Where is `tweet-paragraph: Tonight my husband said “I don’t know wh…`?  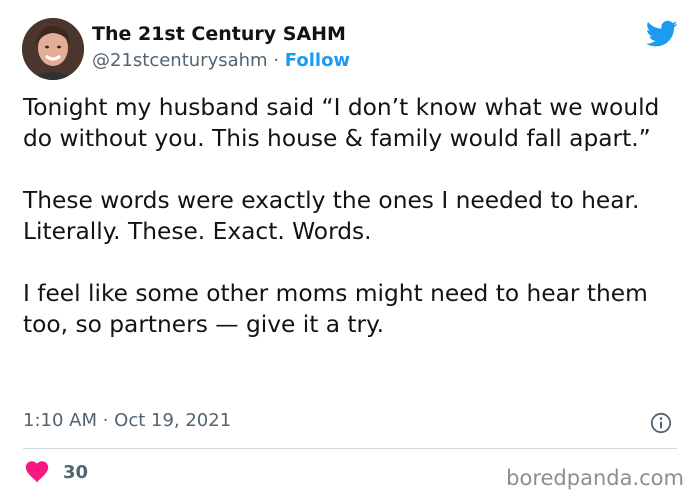
tweet-paragraph: Tonight my husband said “I don’t know wh… is located at coordinates (341, 123).